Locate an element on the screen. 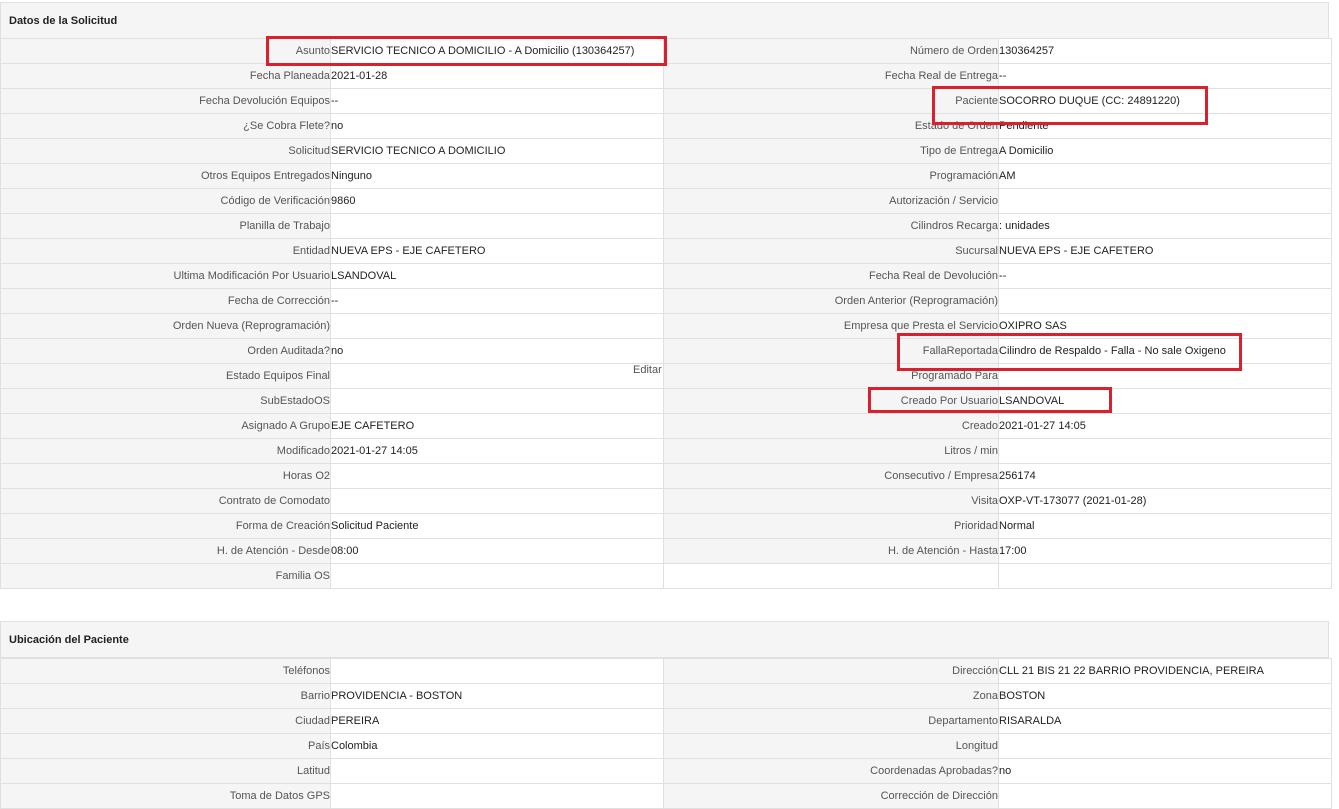 Image resolution: width=1339 pixels, height=809 pixels. field-value-otros-equipos-entregados: Ninguno is located at coordinates (497, 176).